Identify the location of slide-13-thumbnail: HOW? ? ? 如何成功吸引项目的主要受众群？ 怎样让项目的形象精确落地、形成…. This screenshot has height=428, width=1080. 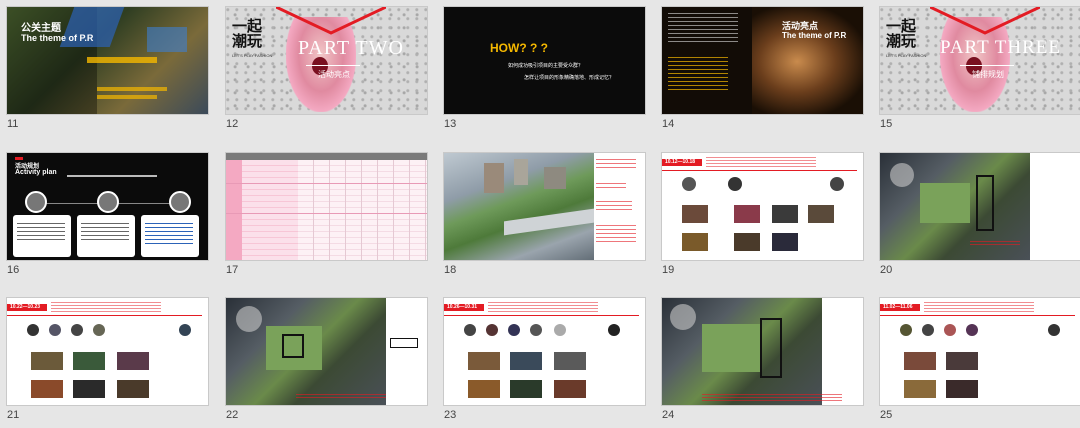
(544, 60).